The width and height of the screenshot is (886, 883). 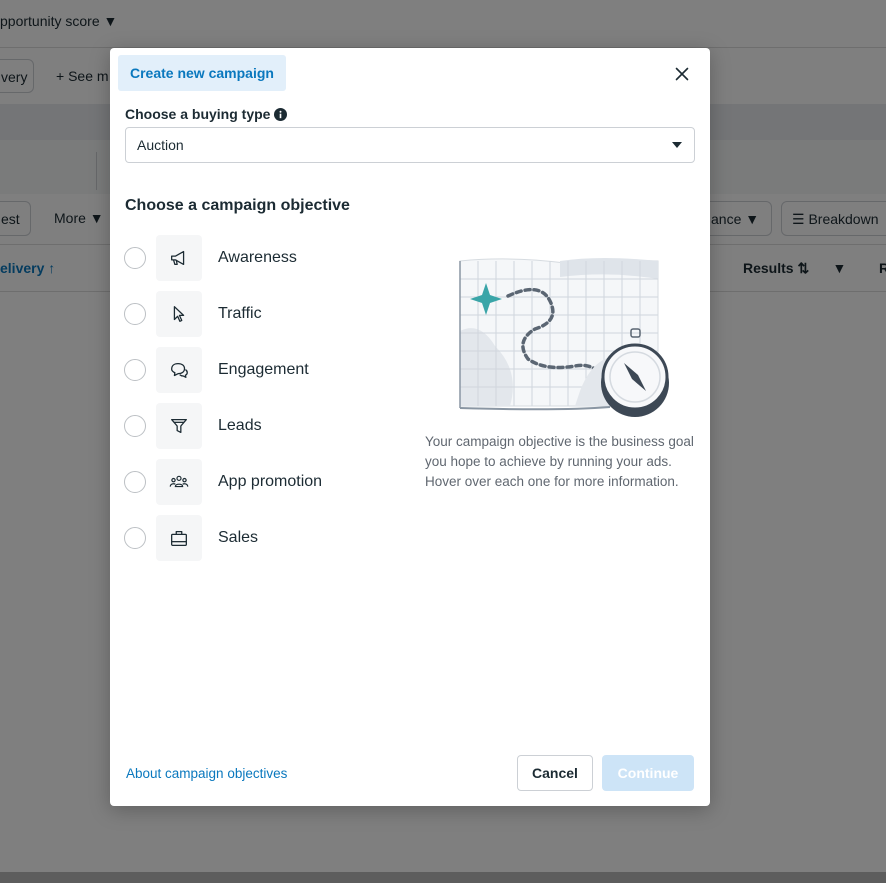 I want to click on close-button, so click(x=682, y=74).